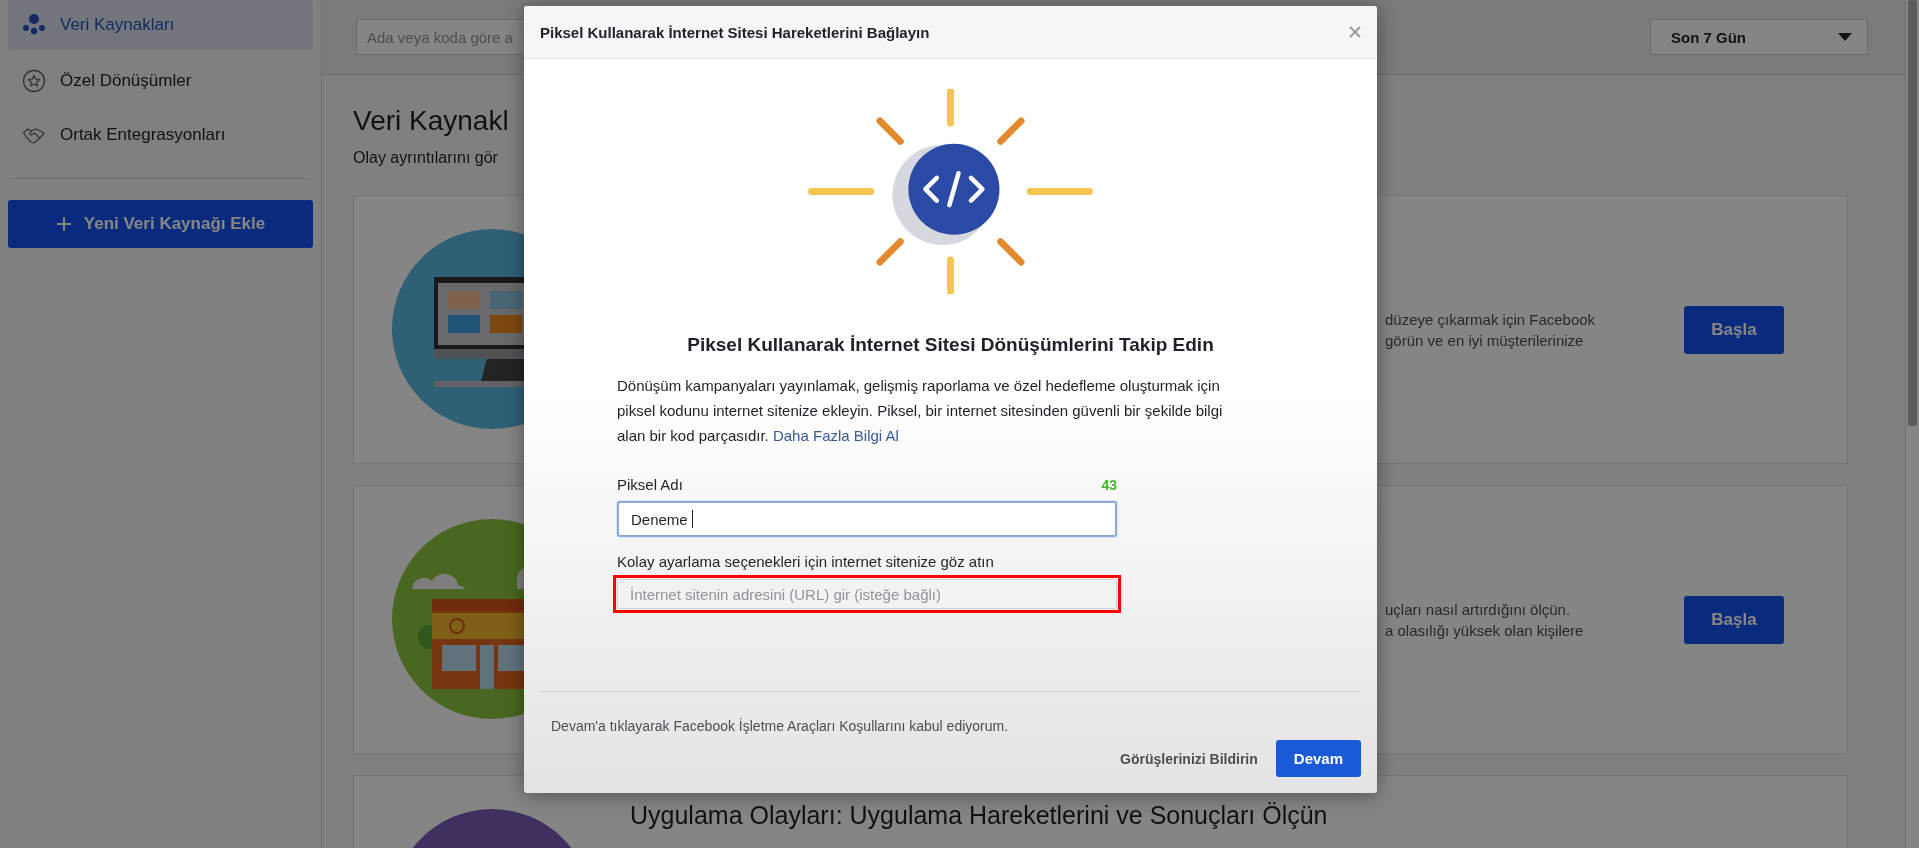 The image size is (1919, 848). Describe the element at coordinates (835, 435) in the screenshot. I see `learn-more-link: Daha Fazla Bilgi Al` at that location.